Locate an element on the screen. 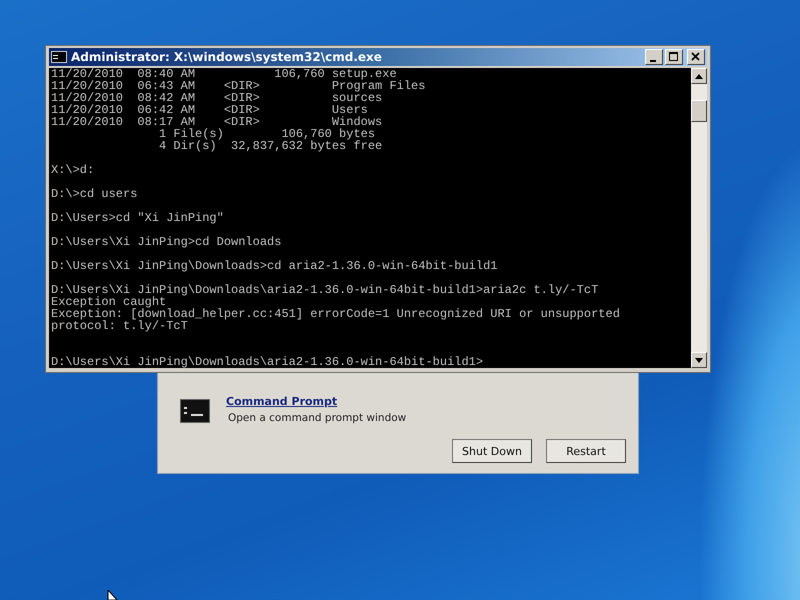 The height and width of the screenshot is (600, 800). minimize-button is located at coordinates (654, 57).